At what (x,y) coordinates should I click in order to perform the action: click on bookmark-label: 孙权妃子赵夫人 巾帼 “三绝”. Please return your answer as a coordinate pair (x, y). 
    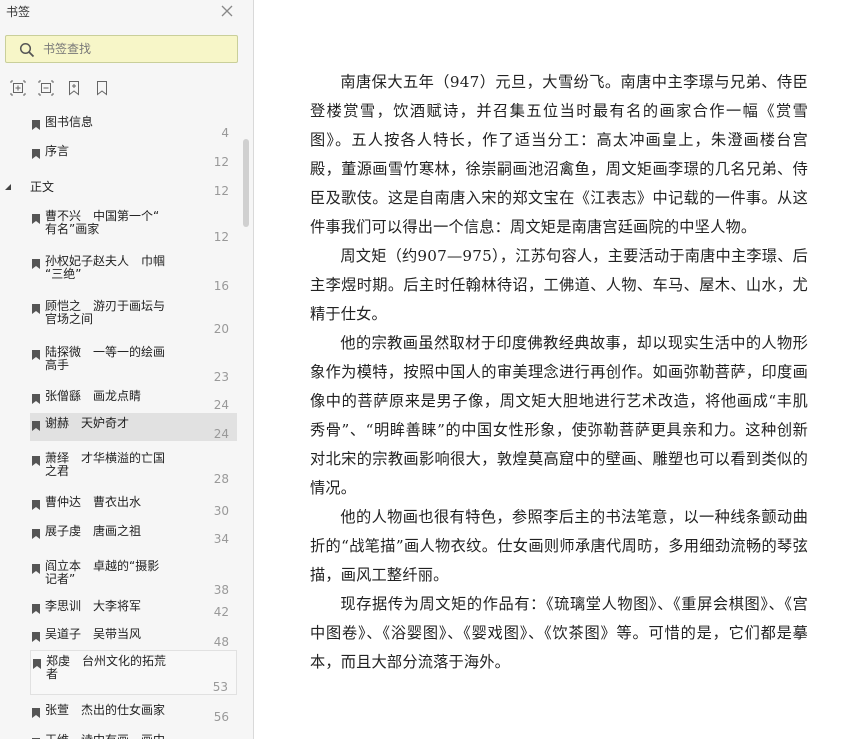
    Looking at the image, I should click on (105, 267).